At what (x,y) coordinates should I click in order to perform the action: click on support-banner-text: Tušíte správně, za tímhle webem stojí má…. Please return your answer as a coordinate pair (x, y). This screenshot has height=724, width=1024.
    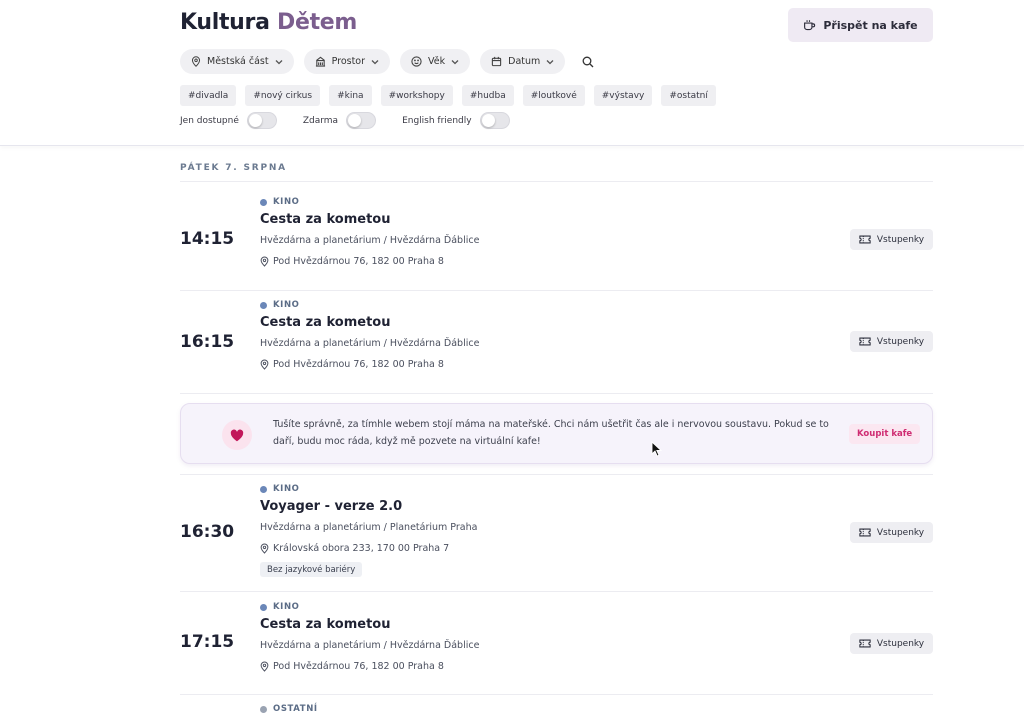
    Looking at the image, I should click on (551, 433).